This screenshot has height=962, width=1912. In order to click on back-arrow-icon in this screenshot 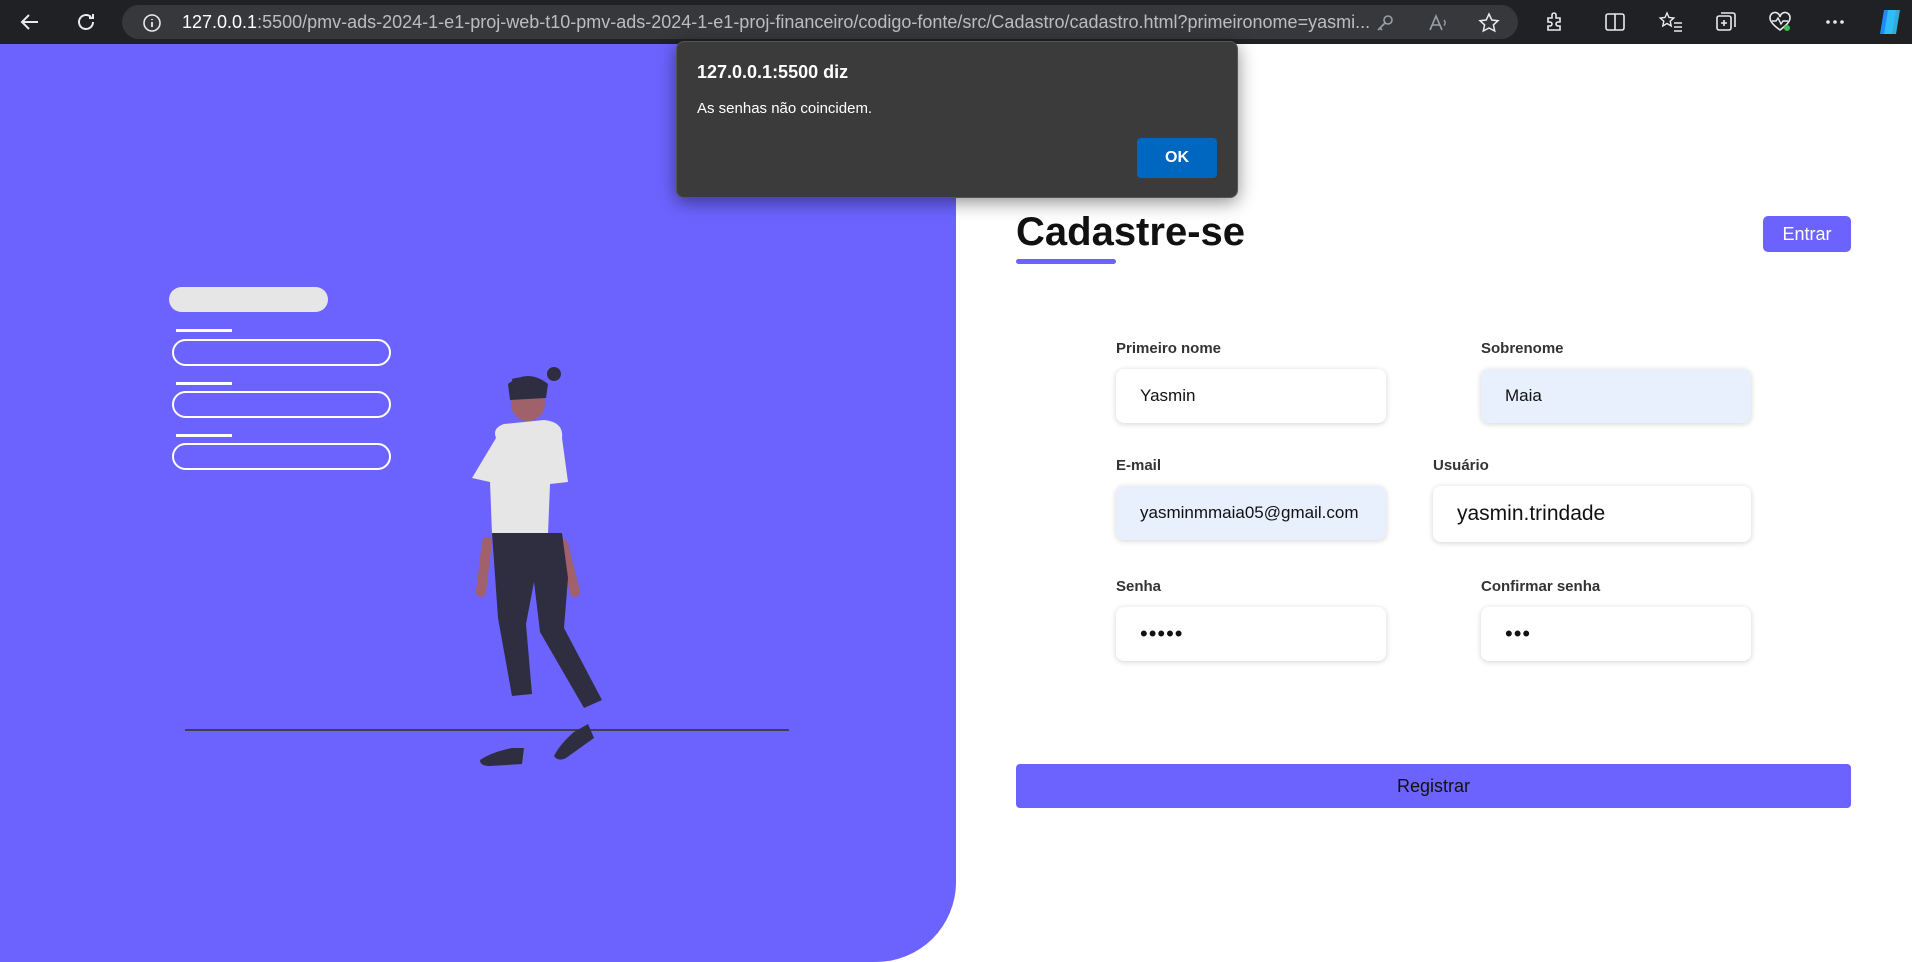, I will do `click(30, 22)`.